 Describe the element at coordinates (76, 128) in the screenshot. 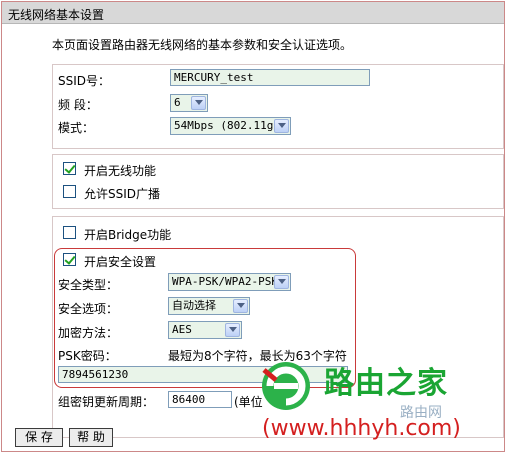

I see `mode-label: 模式：` at that location.